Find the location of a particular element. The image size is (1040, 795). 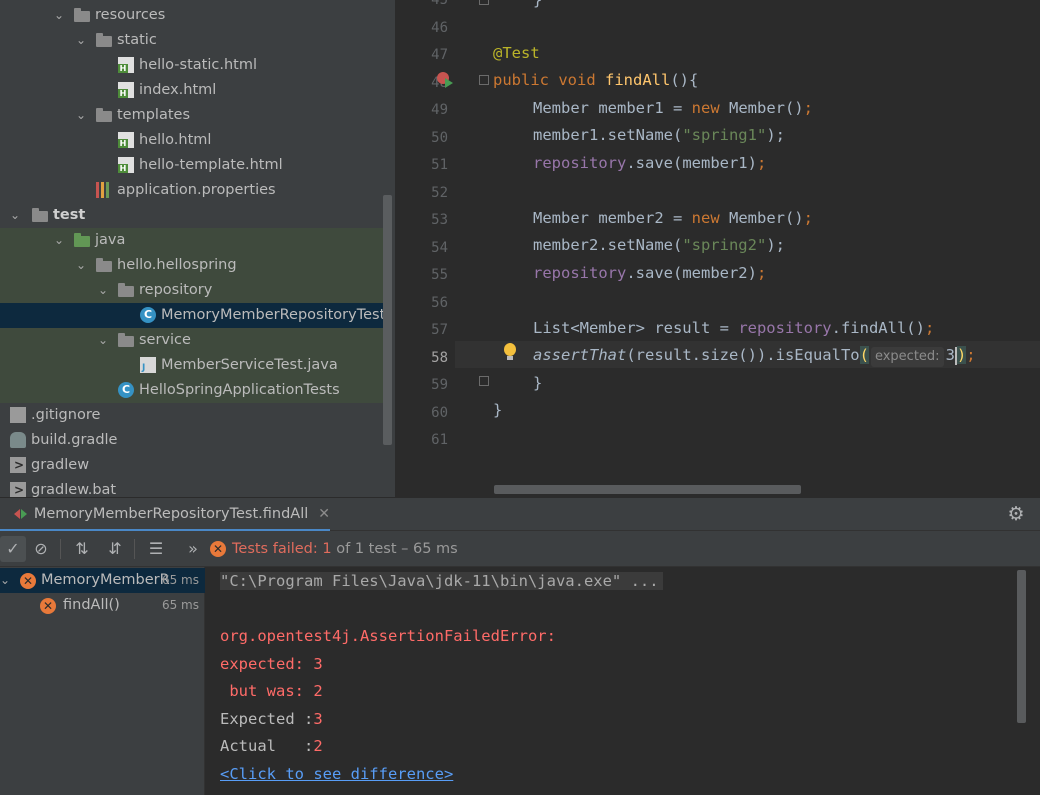

tree-item: hello-static.html is located at coordinates (191, 65).